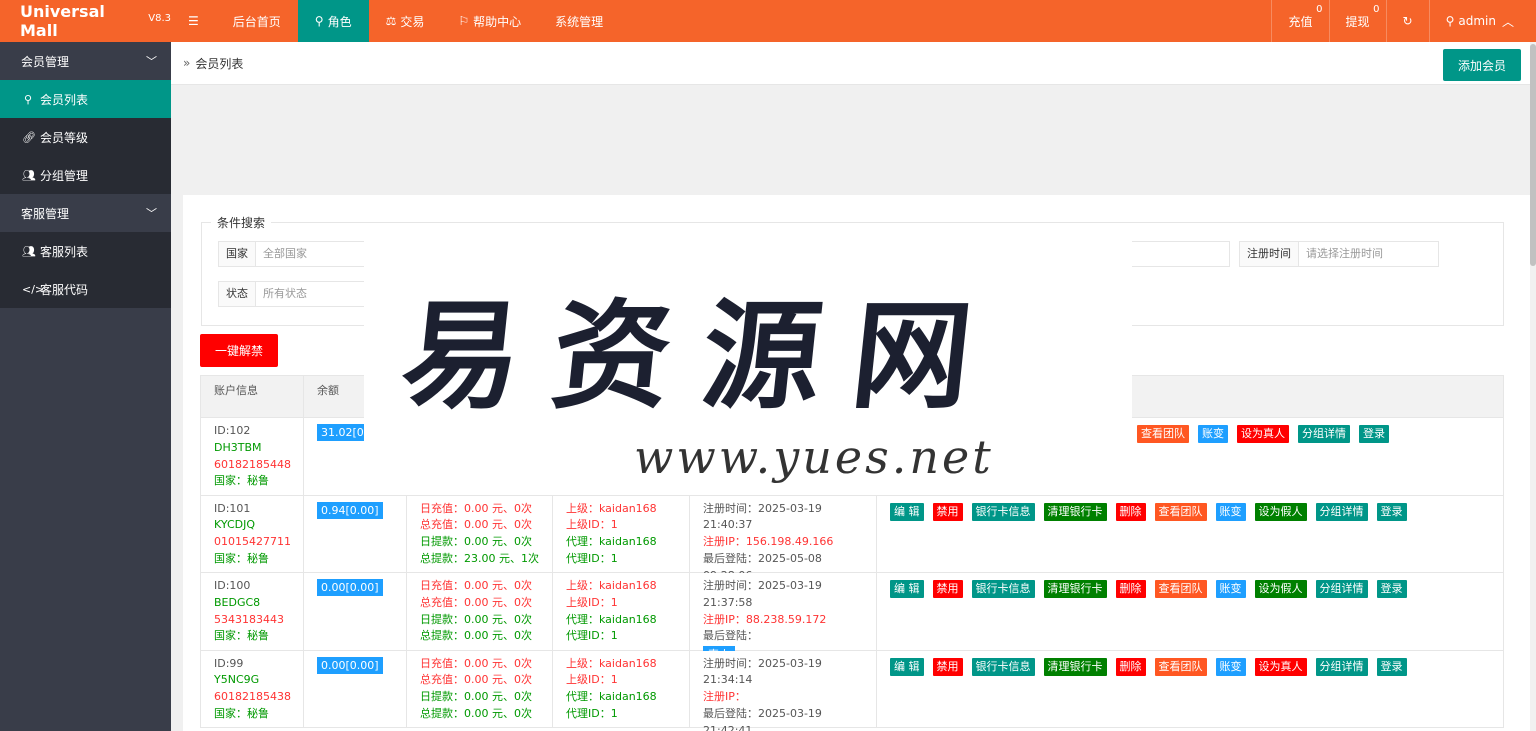  Describe the element at coordinates (252, 611) in the screenshot. I see `account-cell: ID:100 BEDGC8 5343183443 国家：秘鲁` at that location.